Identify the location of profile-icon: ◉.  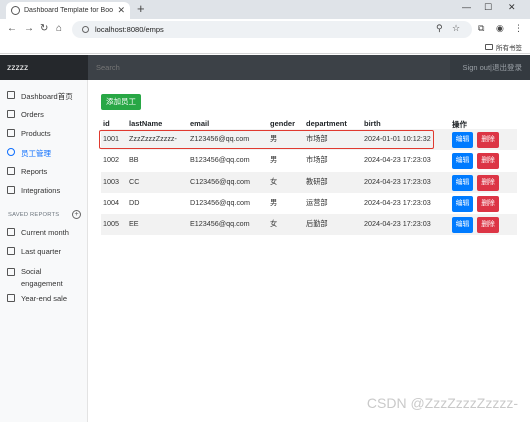
(500, 28).